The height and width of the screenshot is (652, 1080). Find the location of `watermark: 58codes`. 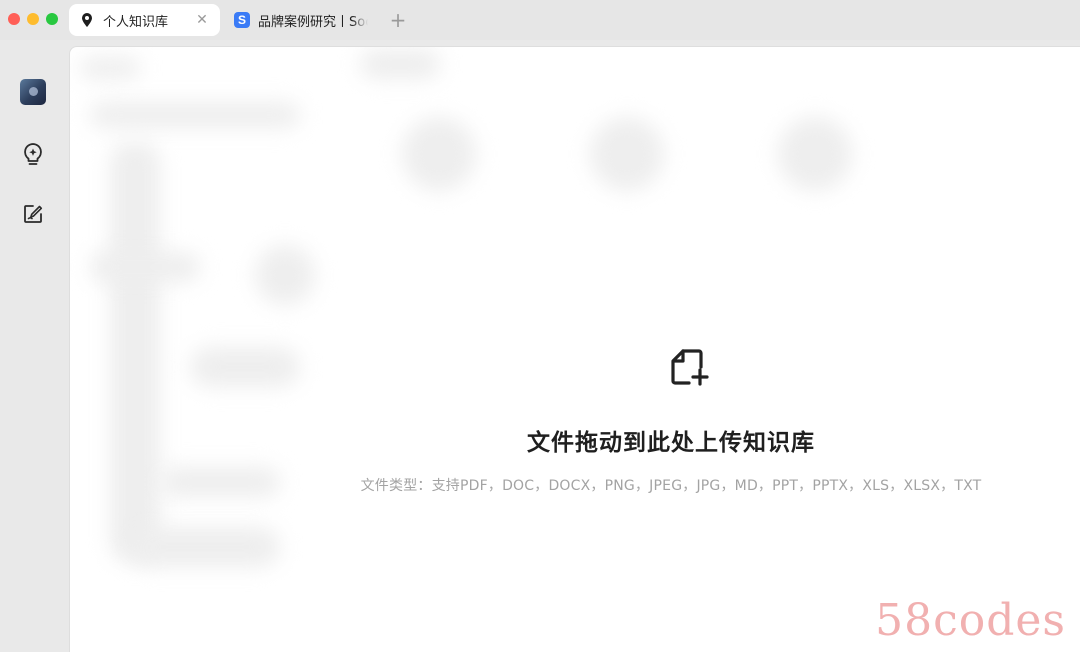

watermark: 58codes is located at coordinates (970, 620).